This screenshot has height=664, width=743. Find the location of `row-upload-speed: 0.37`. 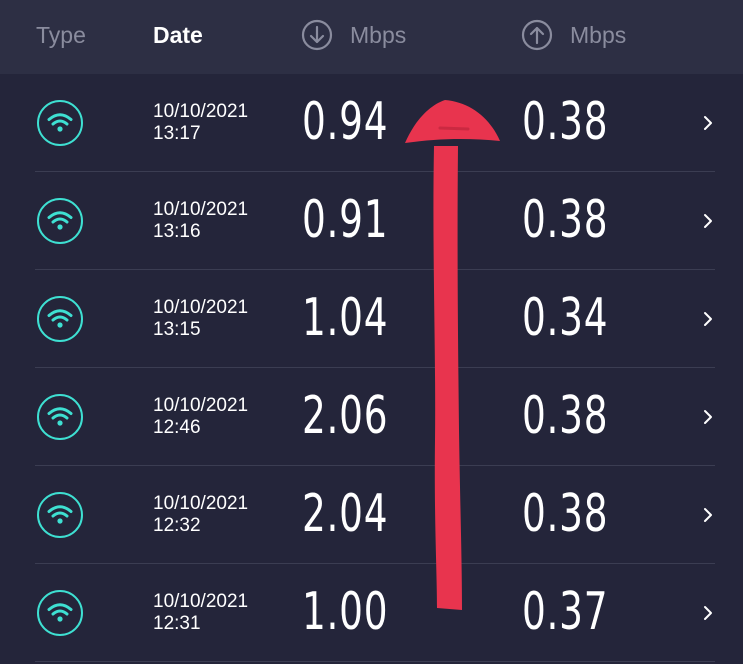

row-upload-speed: 0.37 is located at coordinates (565, 612).